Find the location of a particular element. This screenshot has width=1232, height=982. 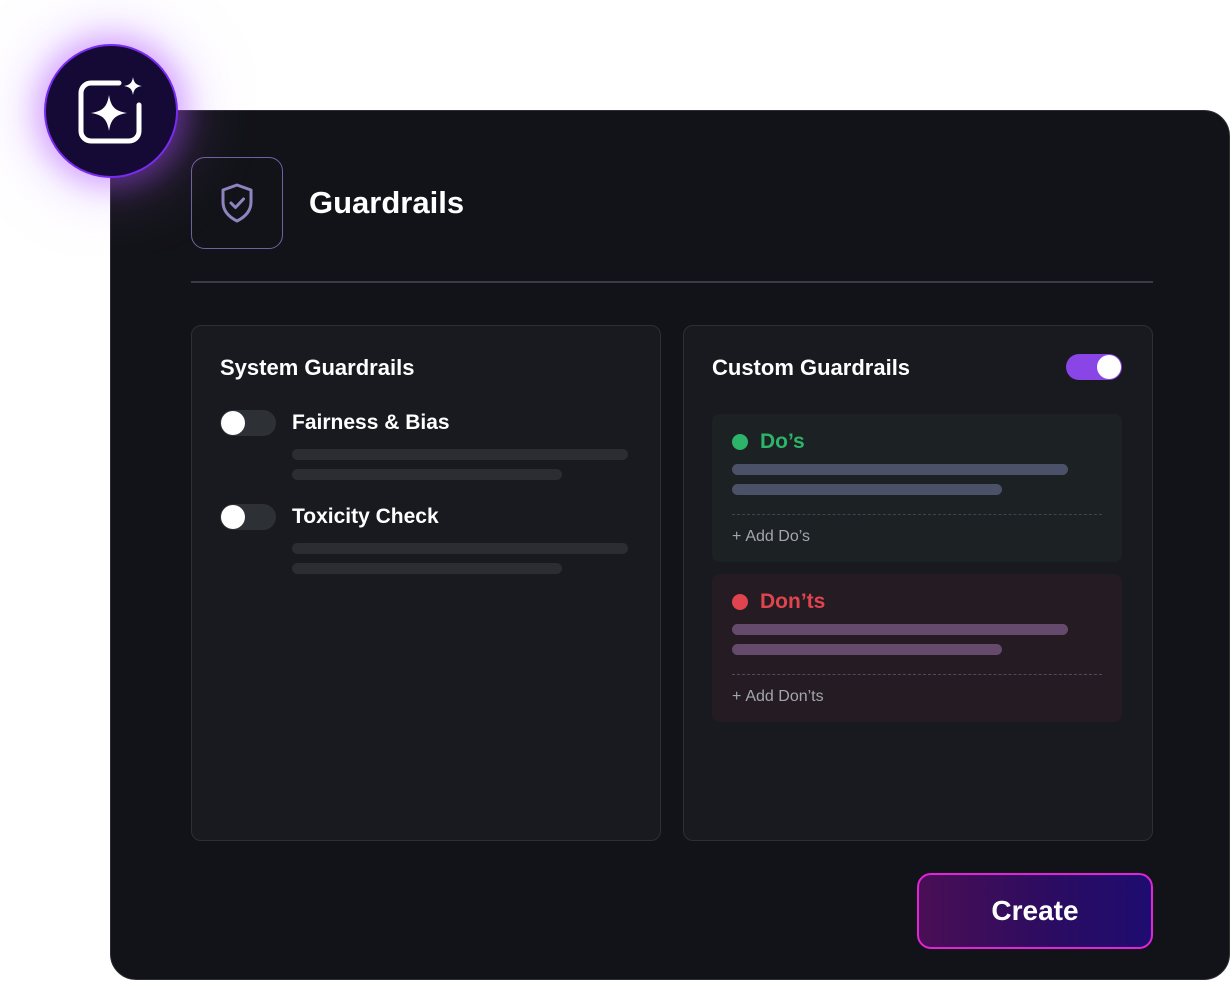

ai-sparkle-badge is located at coordinates (111, 111).